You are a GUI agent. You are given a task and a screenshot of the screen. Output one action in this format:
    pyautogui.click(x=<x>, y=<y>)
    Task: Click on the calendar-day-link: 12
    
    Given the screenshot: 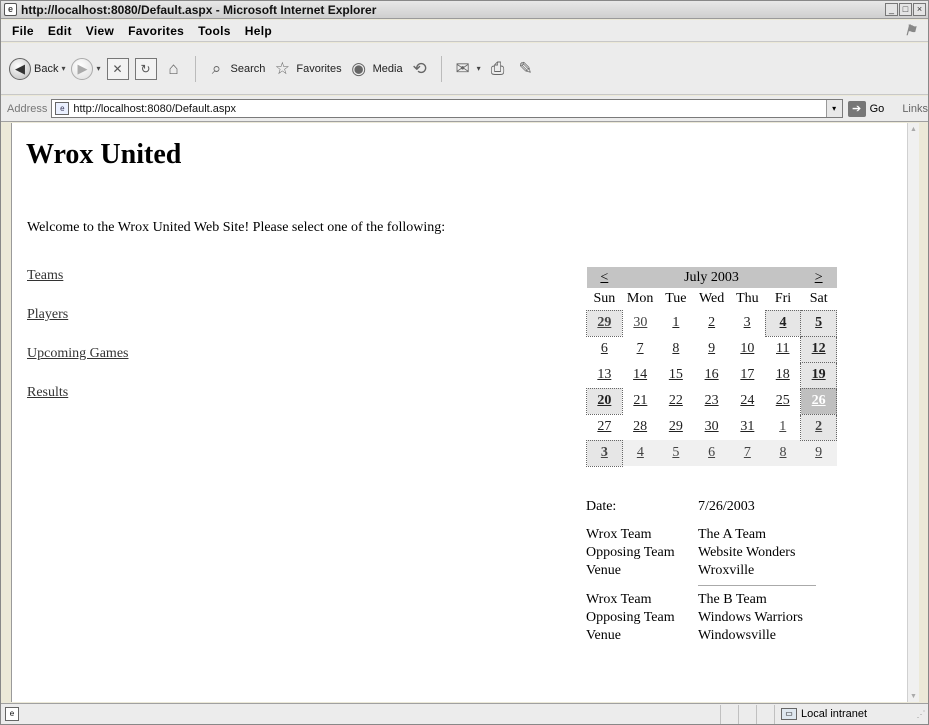 What is the action you would take?
    pyautogui.click(x=819, y=348)
    